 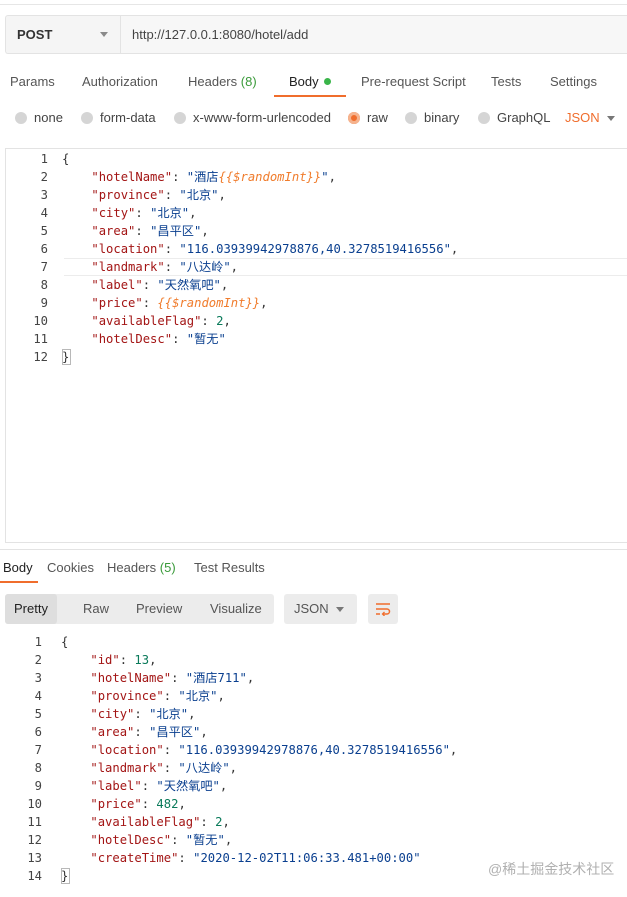 What do you see at coordinates (229, 567) in the screenshot?
I see `tab-test-results: Test Results` at bounding box center [229, 567].